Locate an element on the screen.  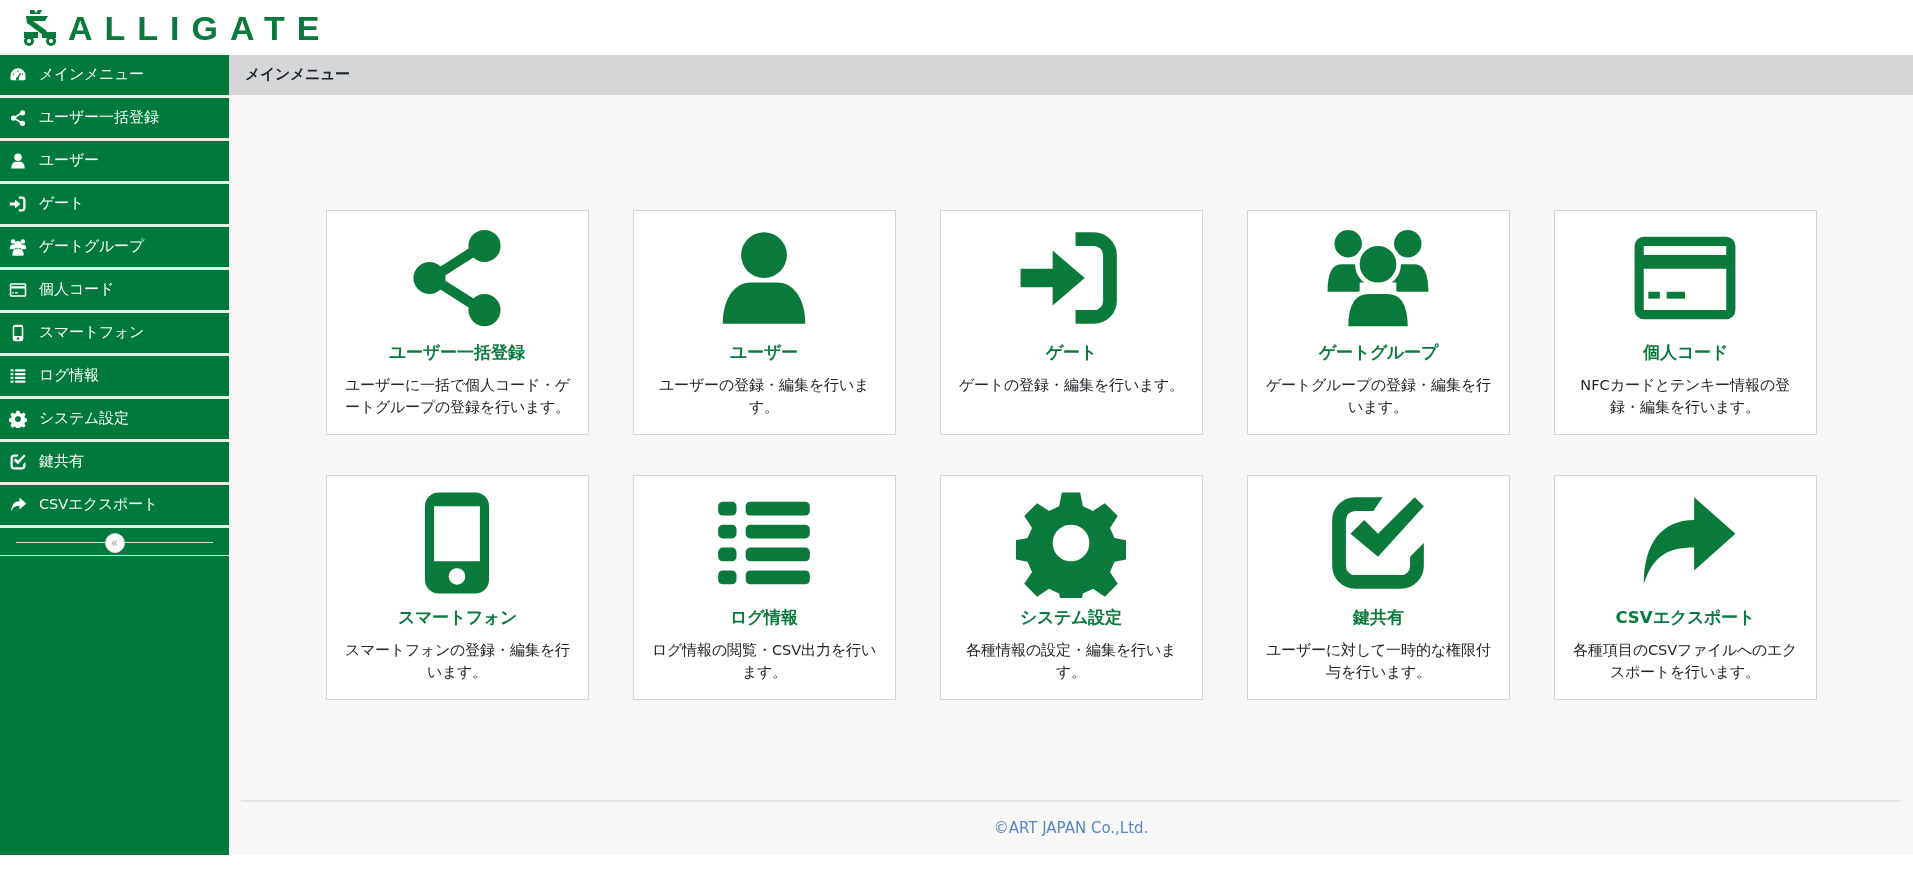
card-title: ゲート is located at coordinates (1071, 353).